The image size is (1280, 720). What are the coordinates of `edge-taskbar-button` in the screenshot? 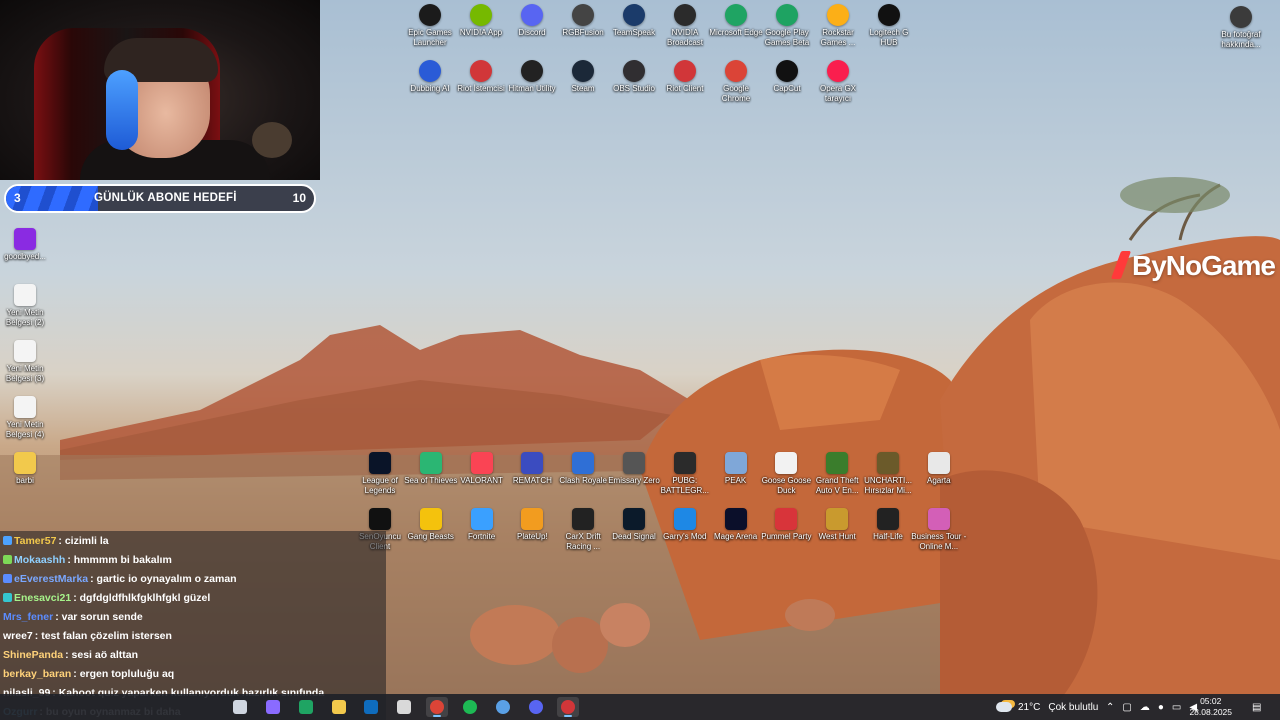 It's located at (306, 707).